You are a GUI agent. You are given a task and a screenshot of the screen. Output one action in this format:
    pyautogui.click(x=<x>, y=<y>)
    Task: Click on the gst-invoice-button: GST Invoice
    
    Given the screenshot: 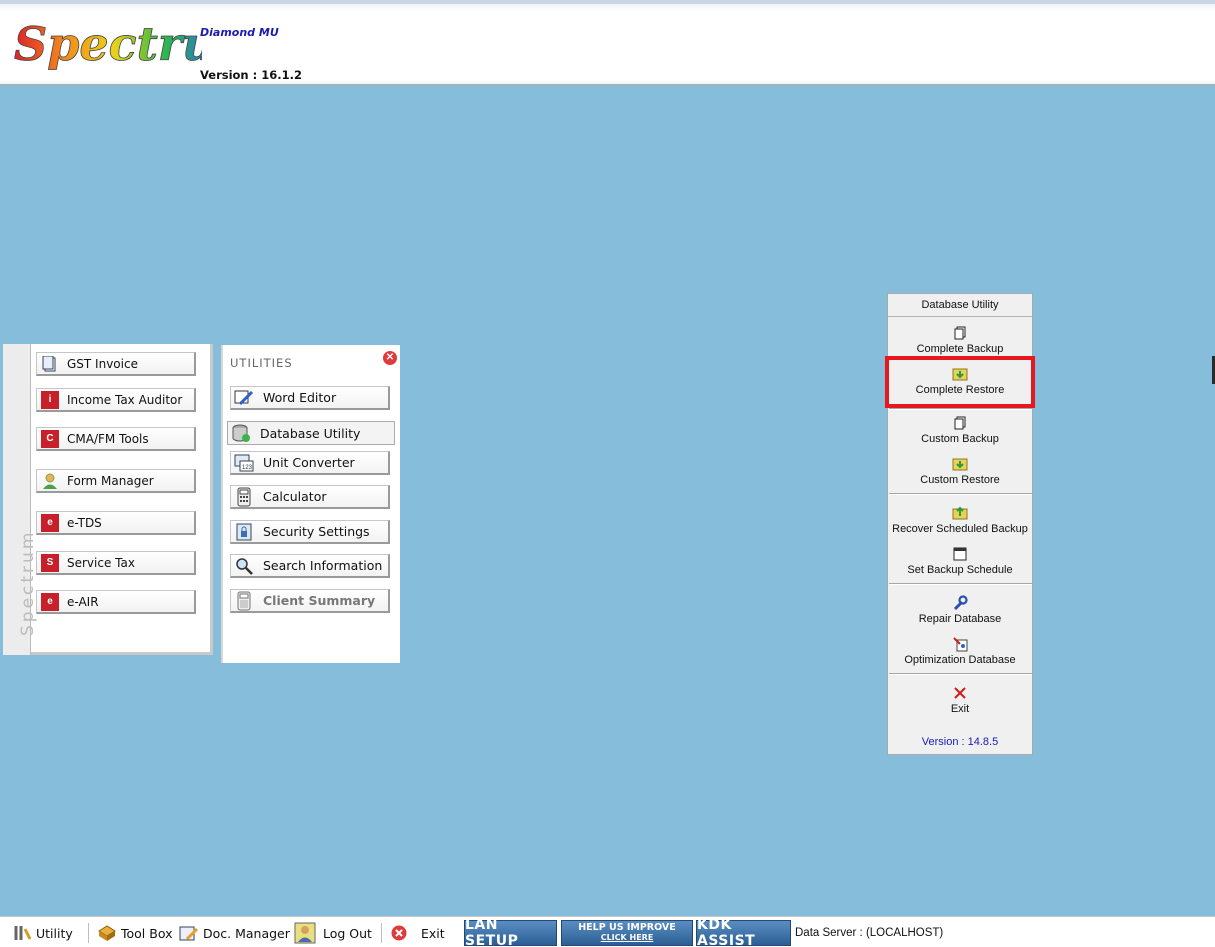 What is the action you would take?
    pyautogui.click(x=116, y=364)
    